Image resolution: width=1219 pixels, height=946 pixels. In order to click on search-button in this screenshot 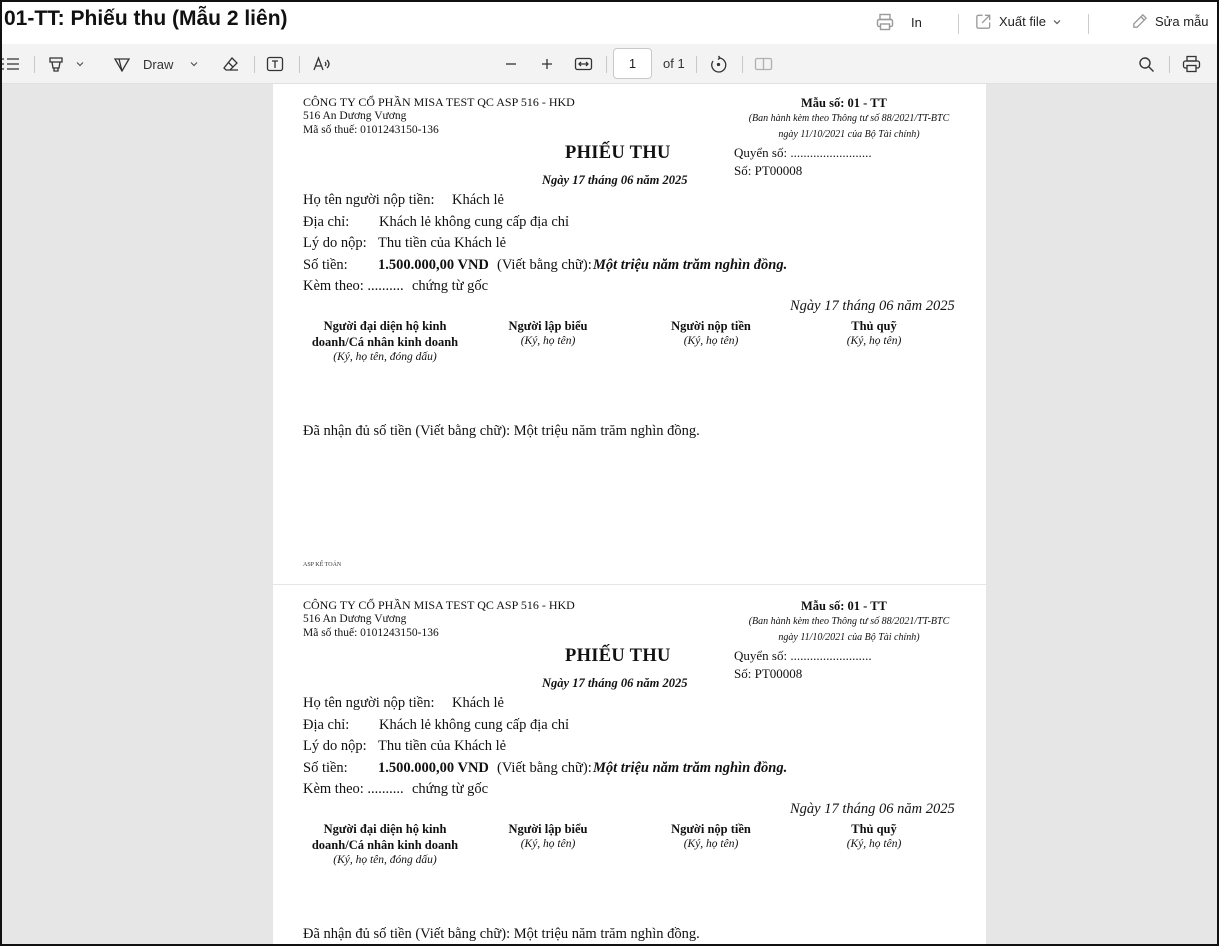, I will do `click(1146, 64)`.